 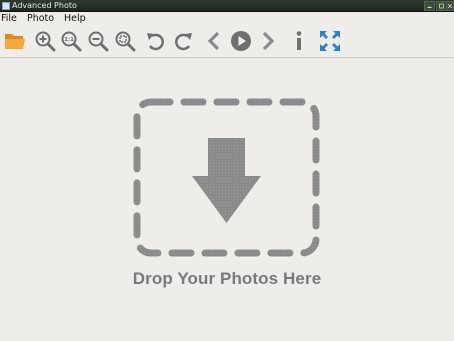 What do you see at coordinates (6, 6) in the screenshot?
I see `app-icon` at bounding box center [6, 6].